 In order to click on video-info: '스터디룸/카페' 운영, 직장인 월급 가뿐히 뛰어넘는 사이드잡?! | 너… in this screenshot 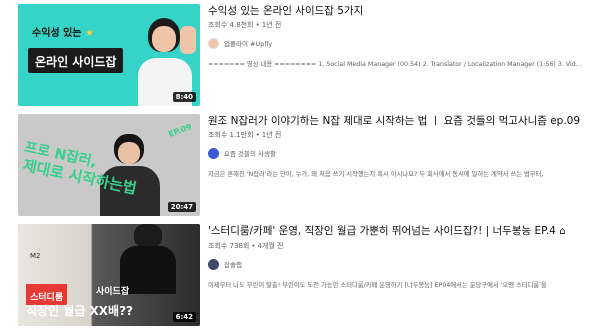, I will do `click(396, 256)`.